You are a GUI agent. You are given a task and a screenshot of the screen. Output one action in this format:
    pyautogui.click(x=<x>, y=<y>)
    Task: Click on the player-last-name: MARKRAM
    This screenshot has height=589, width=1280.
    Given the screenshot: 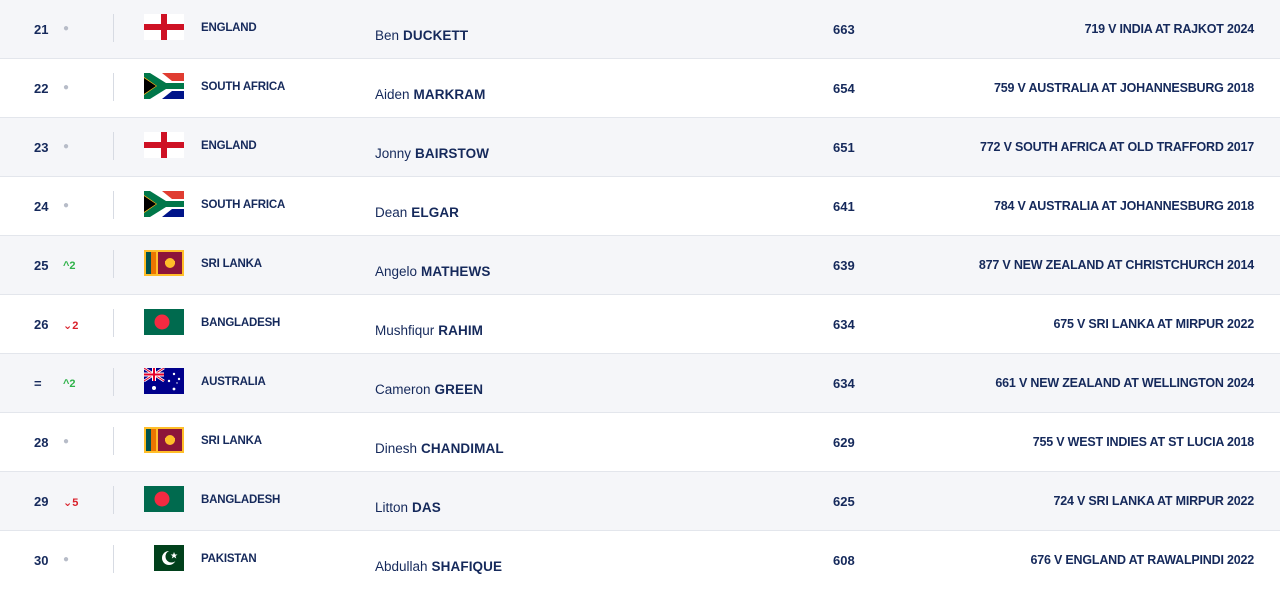 What is the action you would take?
    pyautogui.click(x=449, y=94)
    